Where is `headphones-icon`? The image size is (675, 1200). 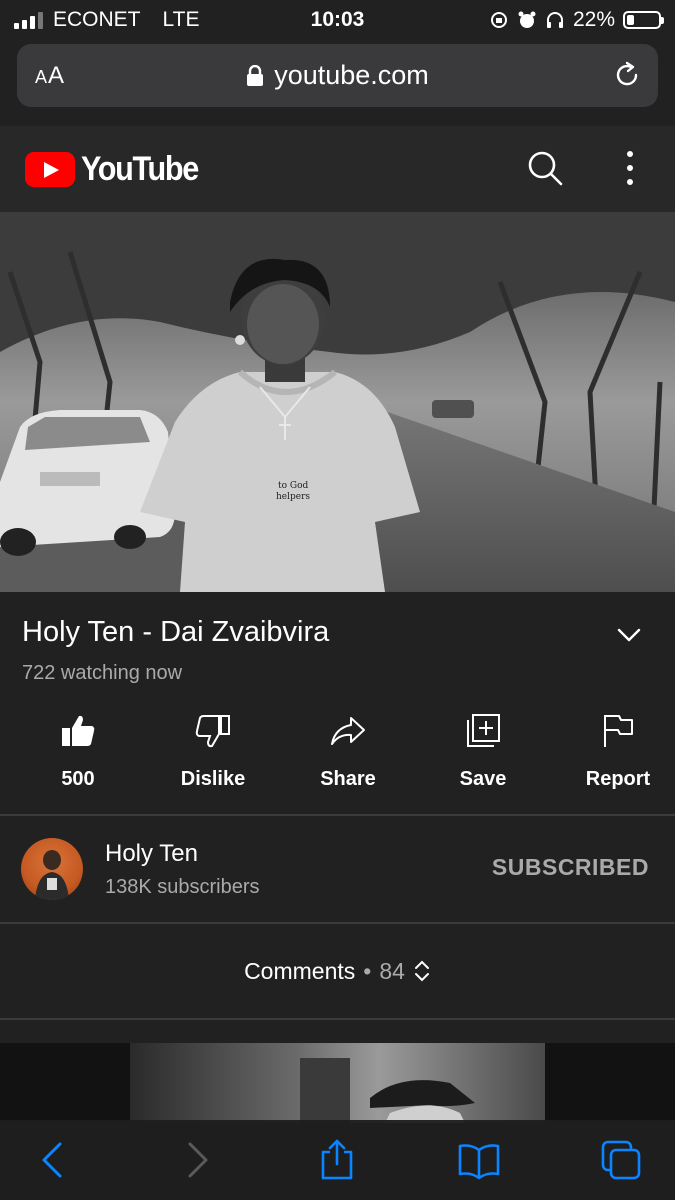 headphones-icon is located at coordinates (554, 20).